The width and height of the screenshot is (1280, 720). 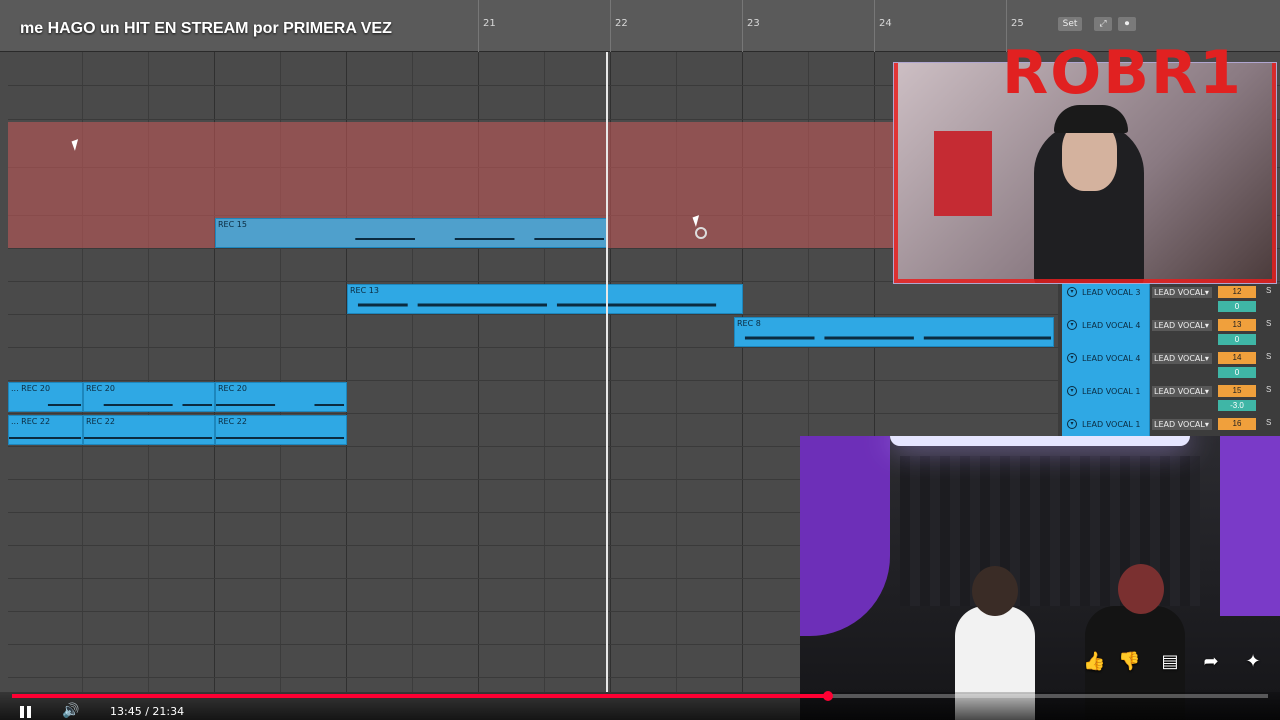 What do you see at coordinates (1237, 325) in the screenshot?
I see `track-number: 13` at bounding box center [1237, 325].